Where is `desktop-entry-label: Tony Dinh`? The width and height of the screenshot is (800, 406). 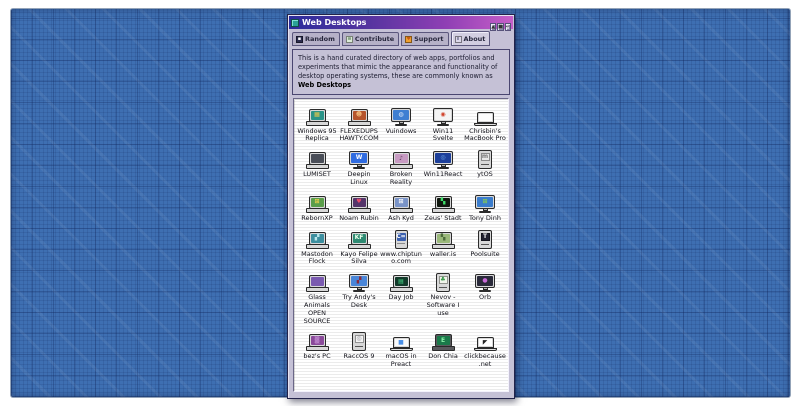 desktop-entry-label: Tony Dinh is located at coordinates (485, 217).